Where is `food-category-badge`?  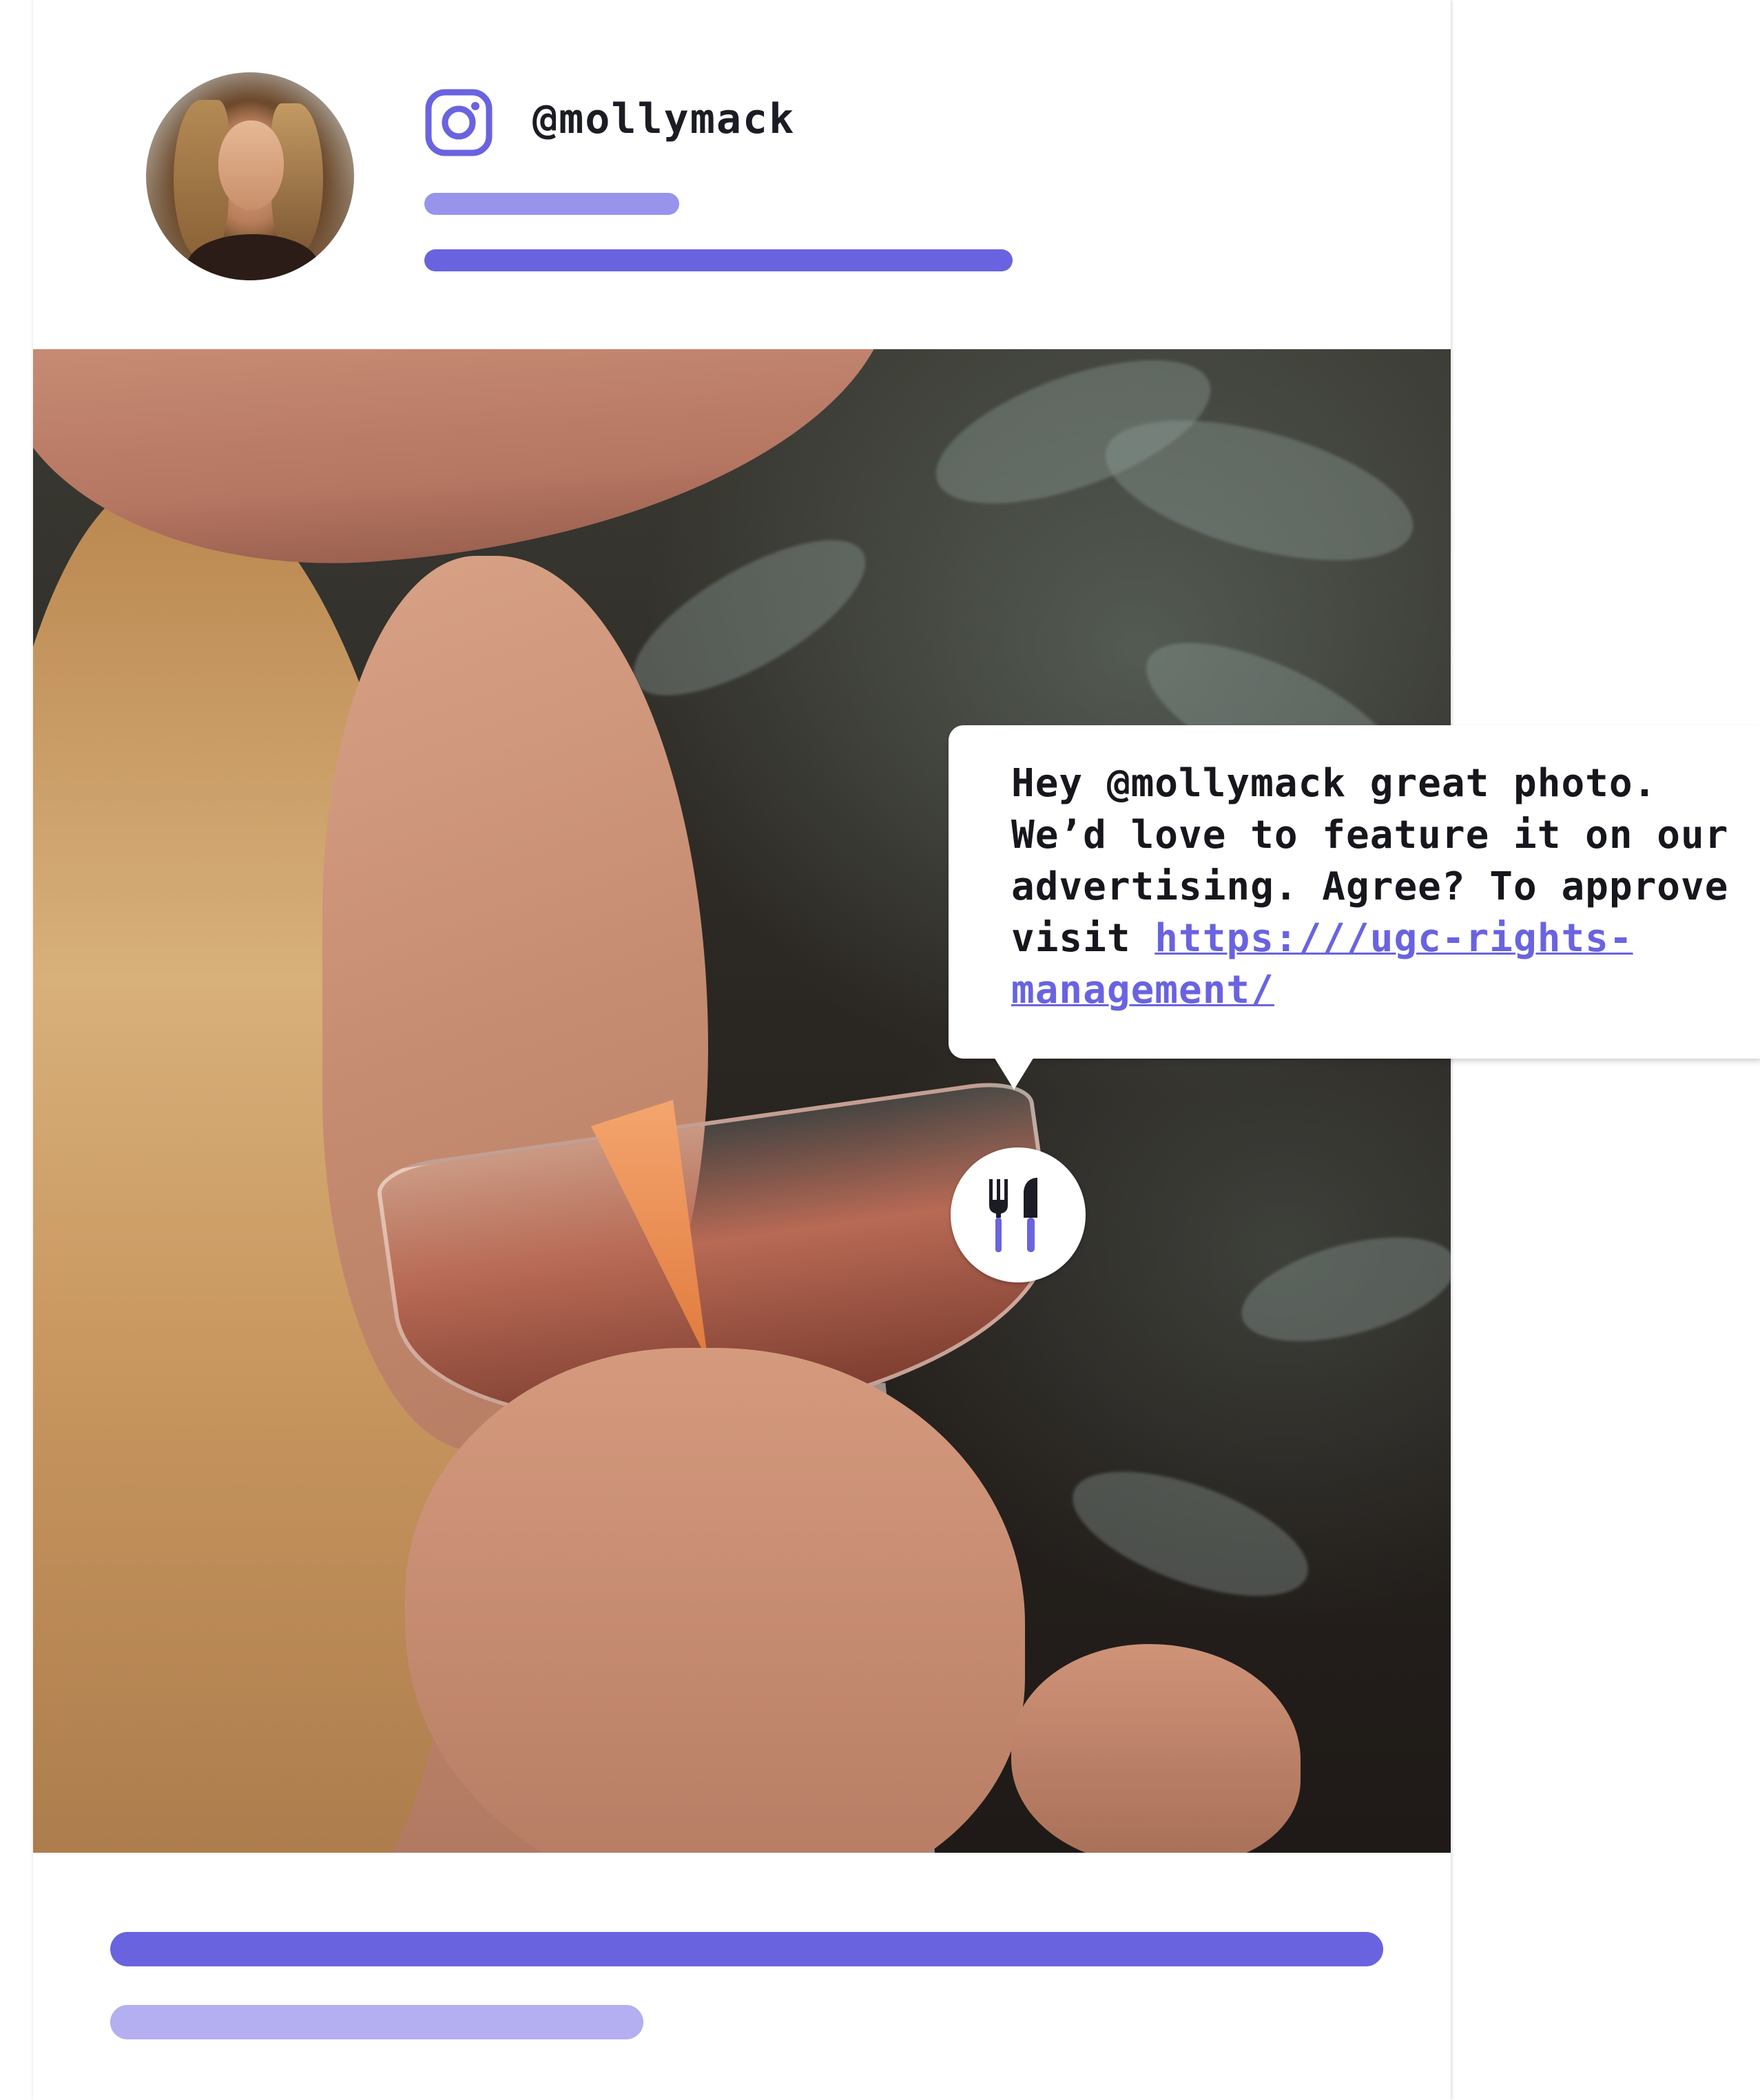 food-category-badge is located at coordinates (1018, 1214).